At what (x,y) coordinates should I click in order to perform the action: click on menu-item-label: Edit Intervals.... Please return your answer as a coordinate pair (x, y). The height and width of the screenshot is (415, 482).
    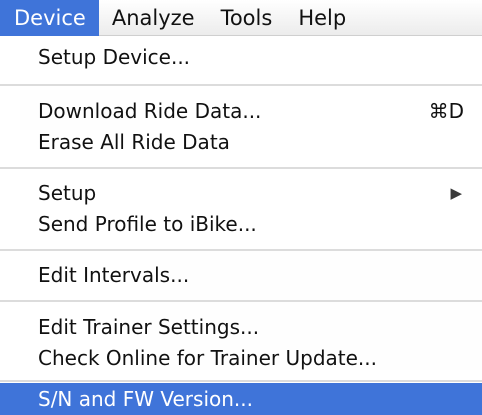
    Looking at the image, I should click on (114, 275).